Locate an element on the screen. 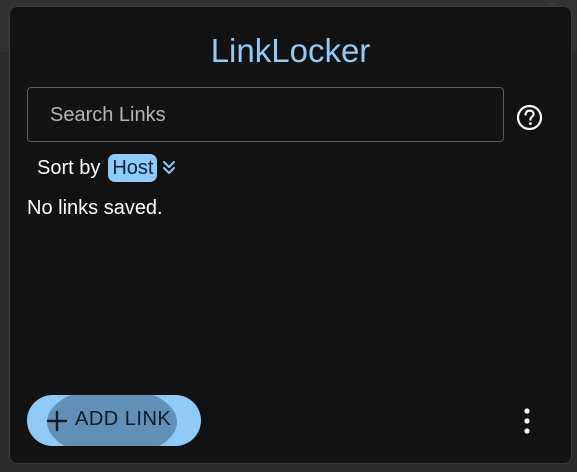  help-circle-icon is located at coordinates (529, 117).